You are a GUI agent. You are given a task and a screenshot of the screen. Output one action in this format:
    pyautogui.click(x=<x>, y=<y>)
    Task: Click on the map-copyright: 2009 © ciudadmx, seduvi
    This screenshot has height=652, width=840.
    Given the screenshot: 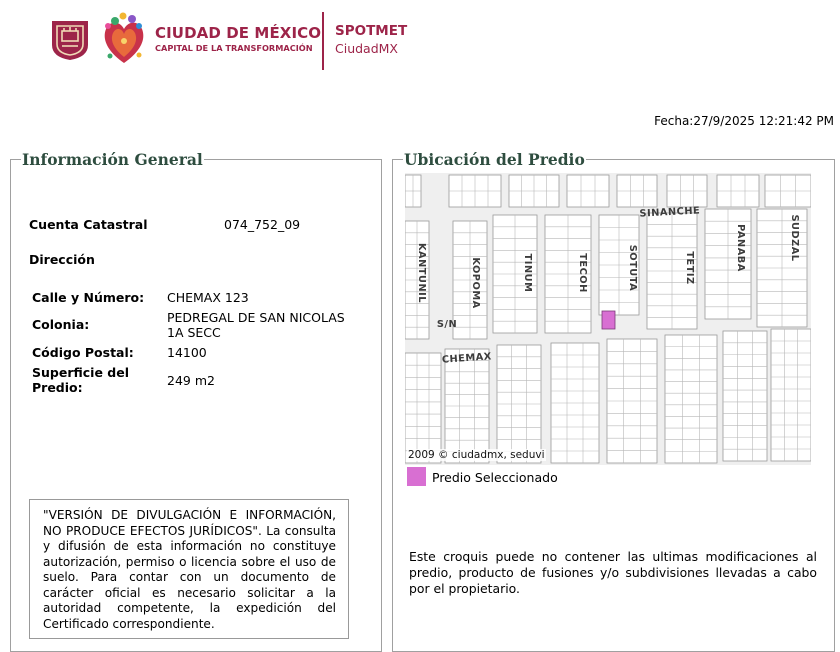 What is the action you would take?
    pyautogui.click(x=476, y=455)
    